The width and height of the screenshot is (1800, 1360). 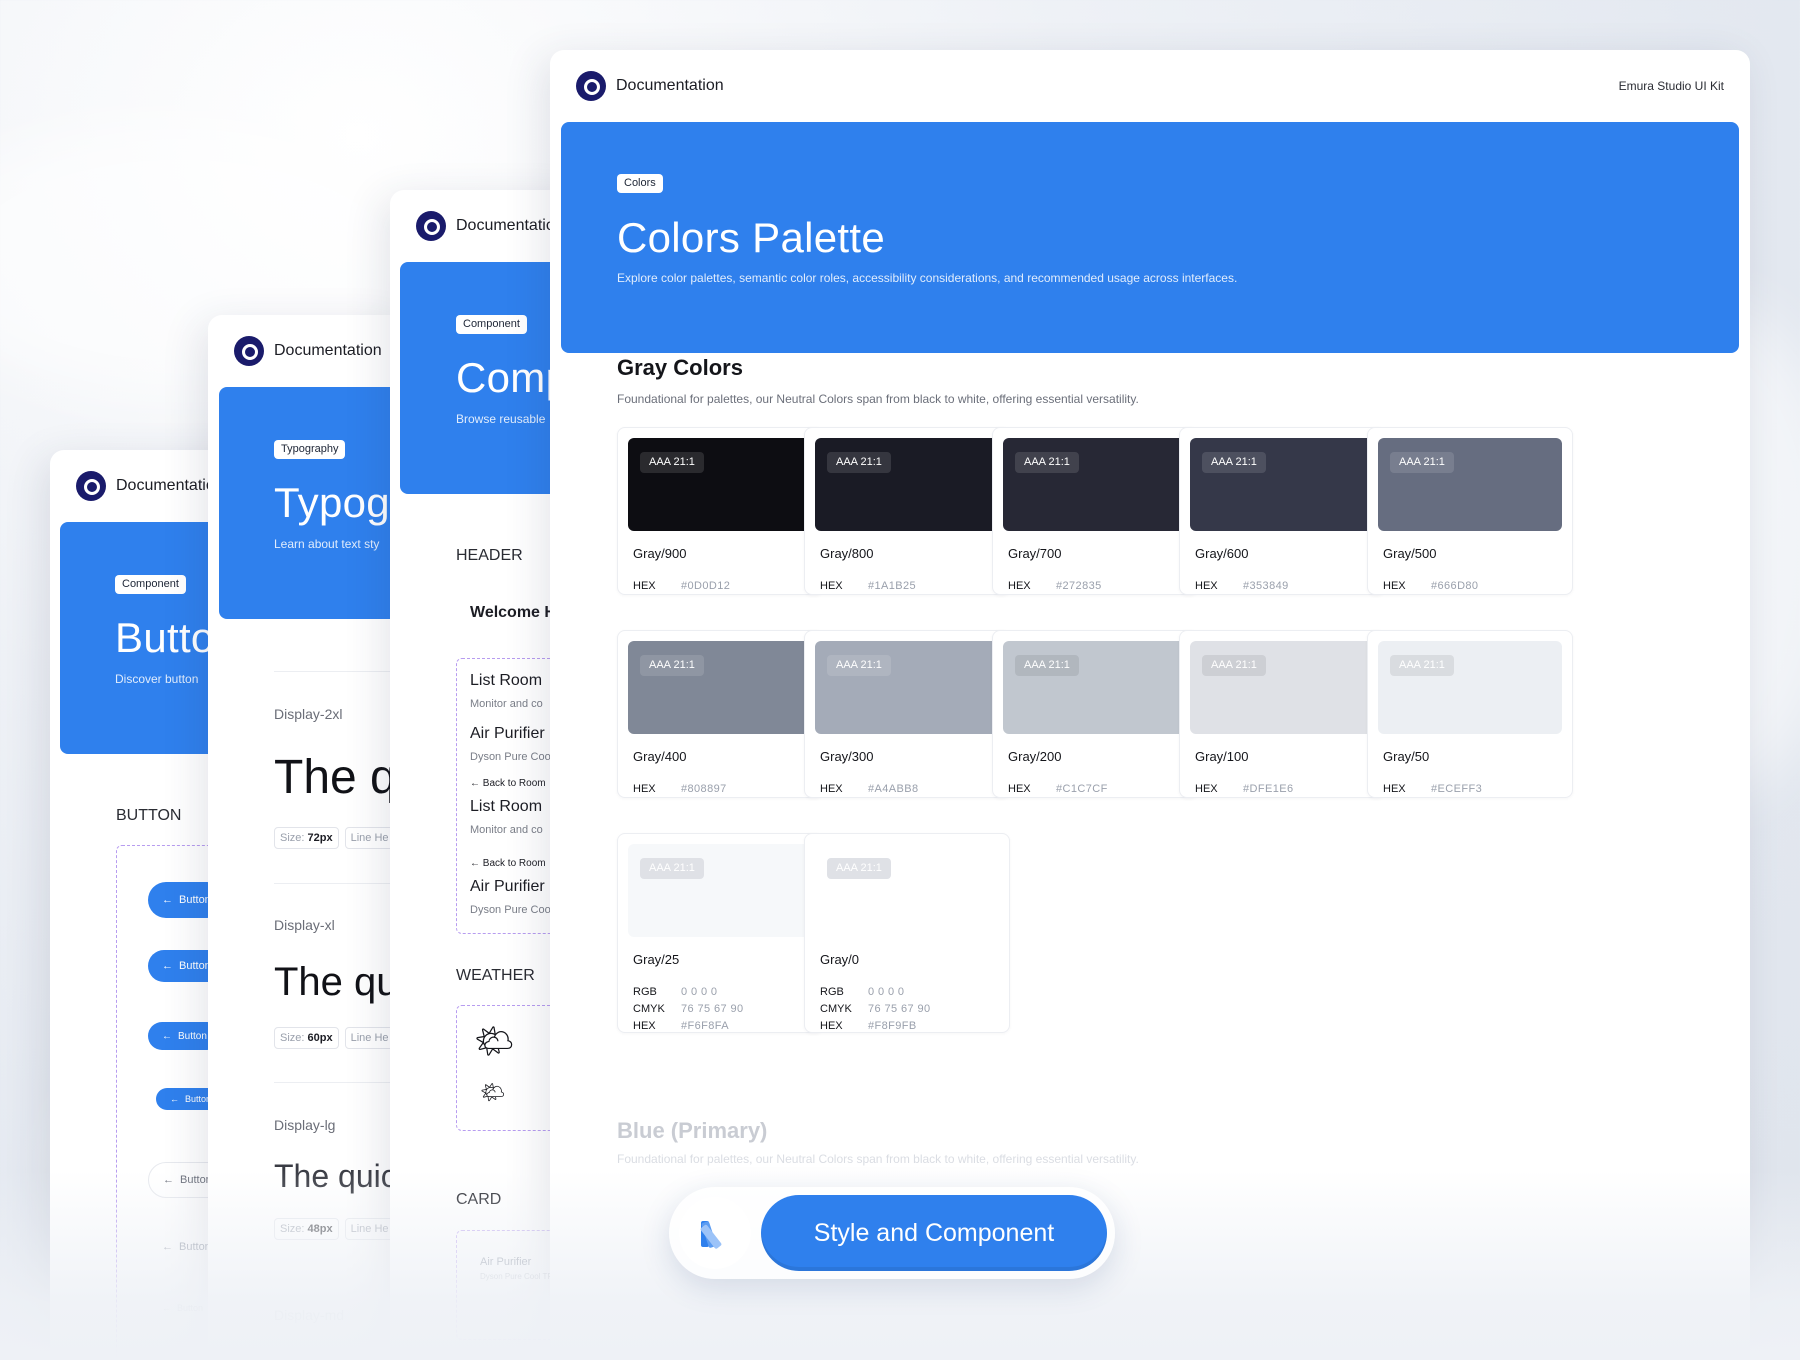 What do you see at coordinates (369, 838) in the screenshot?
I see `line-height-chip: Line He` at bounding box center [369, 838].